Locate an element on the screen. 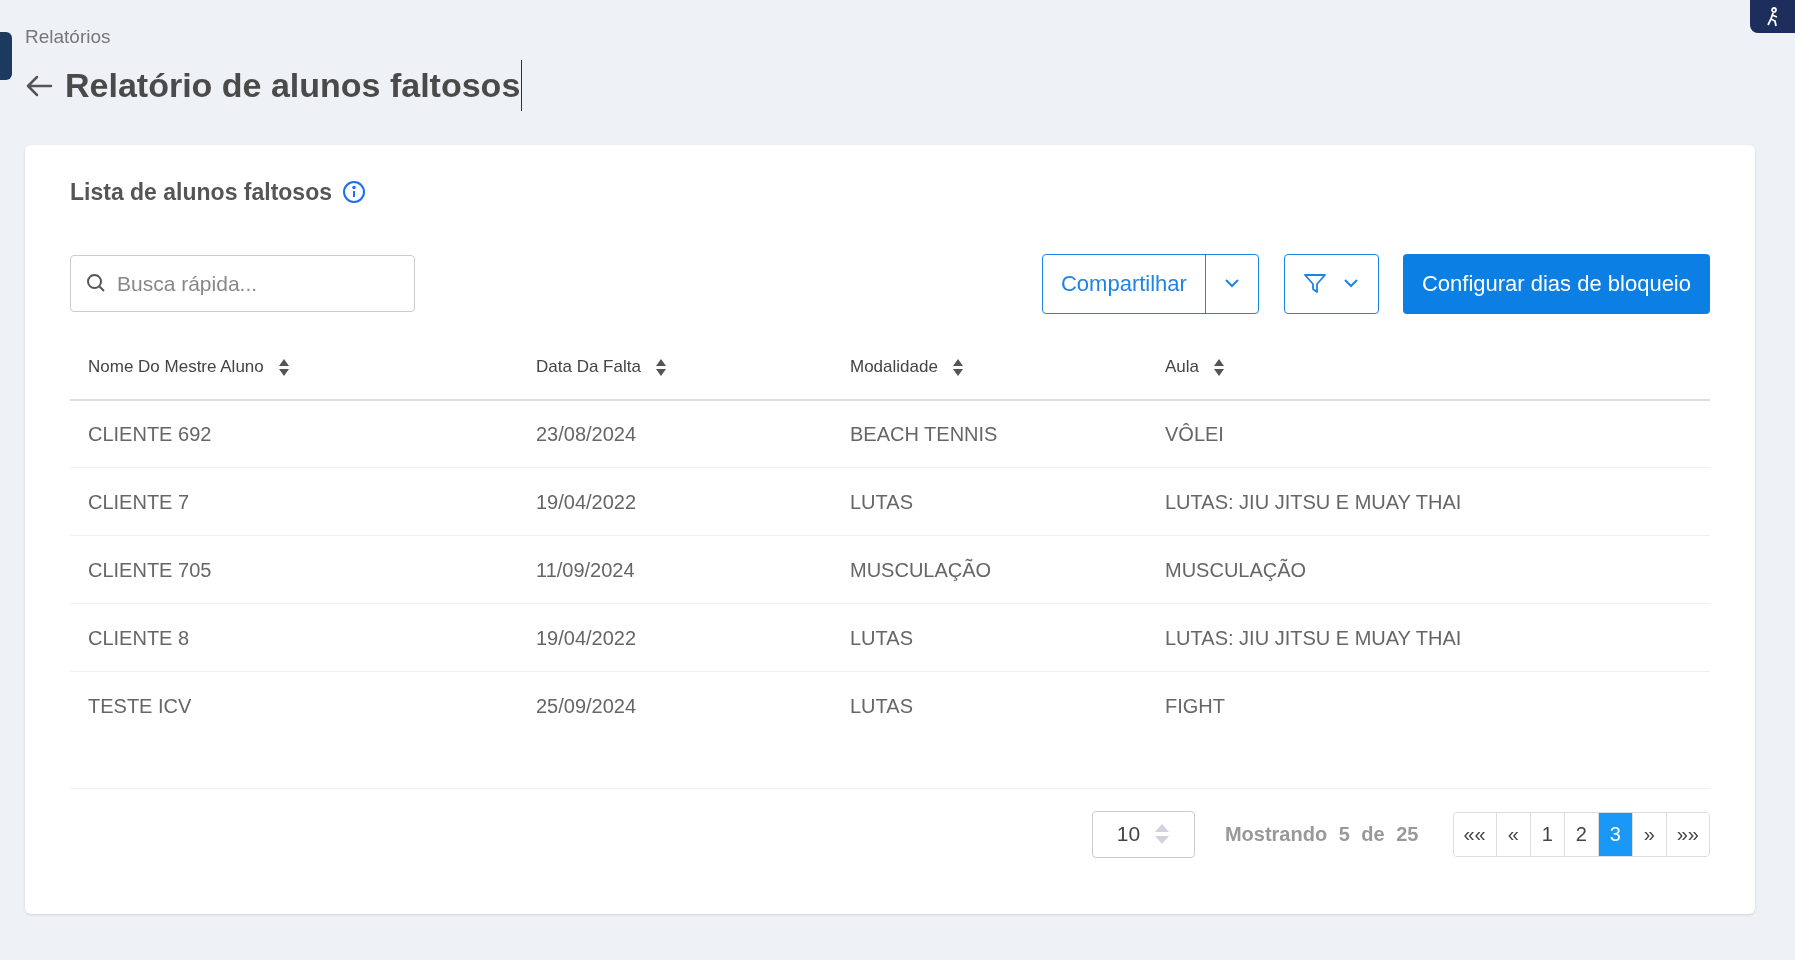 This screenshot has width=1795, height=960. configure-block-days-button: Configurar dias de bloqueio is located at coordinates (1556, 283).